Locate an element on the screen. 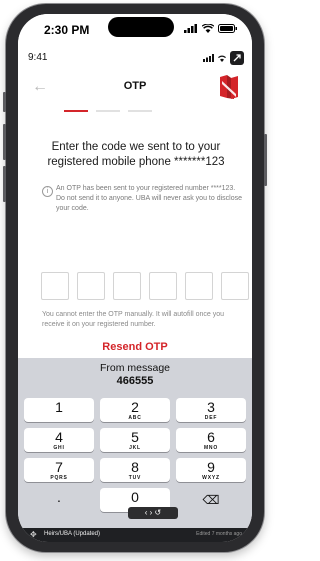 The image size is (320, 561). device-status-bar: 2:30 PM is located at coordinates (135, 31).